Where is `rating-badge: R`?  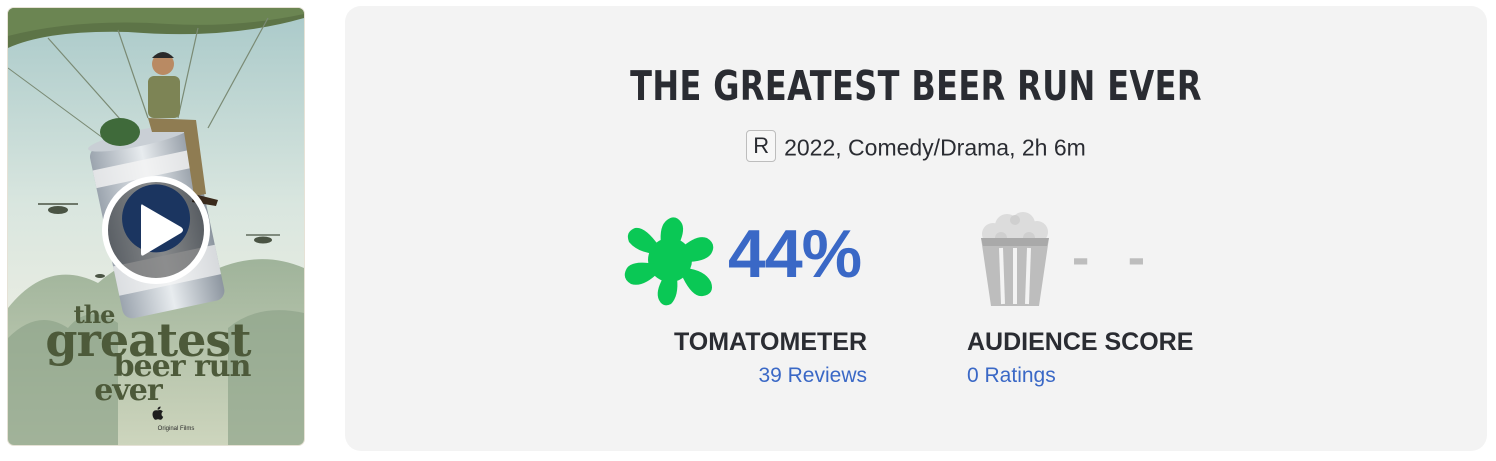
rating-badge: R is located at coordinates (761, 146).